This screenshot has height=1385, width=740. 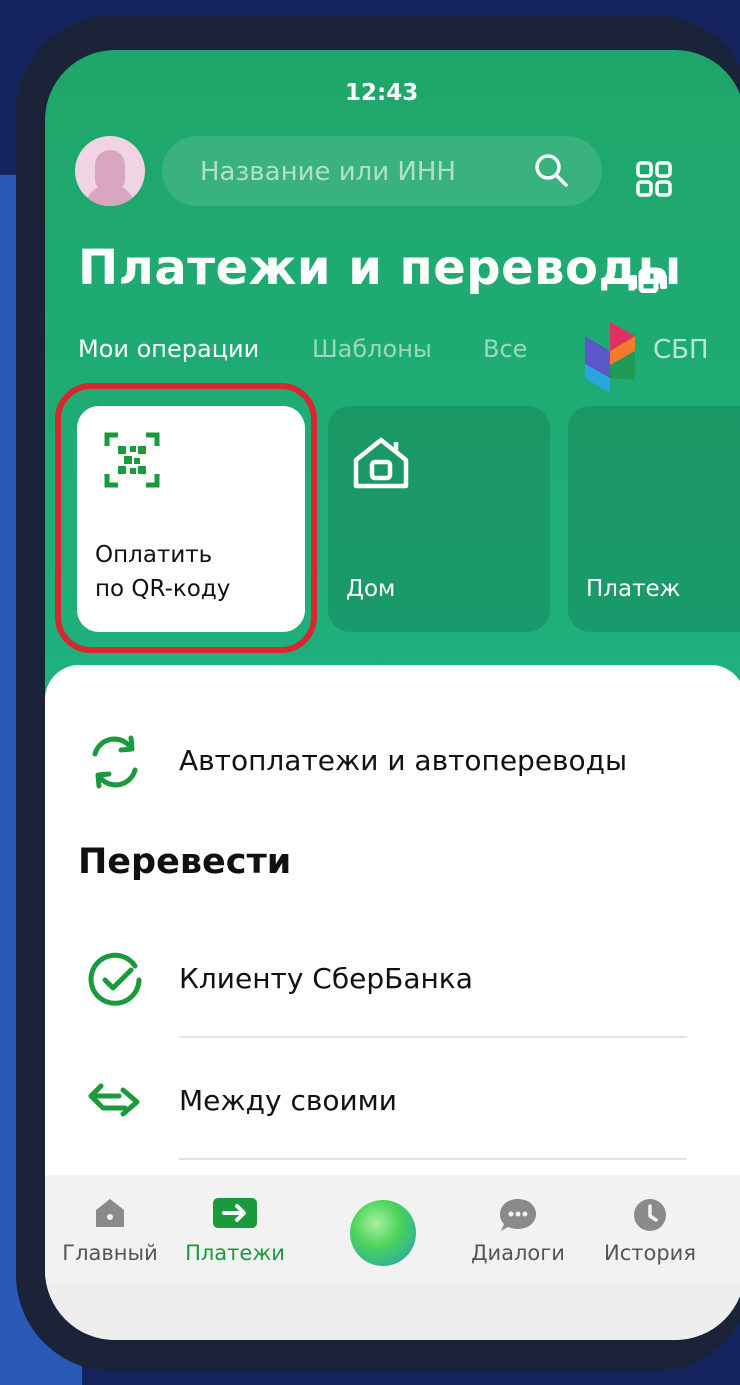 What do you see at coordinates (371, 589) in the screenshot?
I see `card-label: Дом` at bounding box center [371, 589].